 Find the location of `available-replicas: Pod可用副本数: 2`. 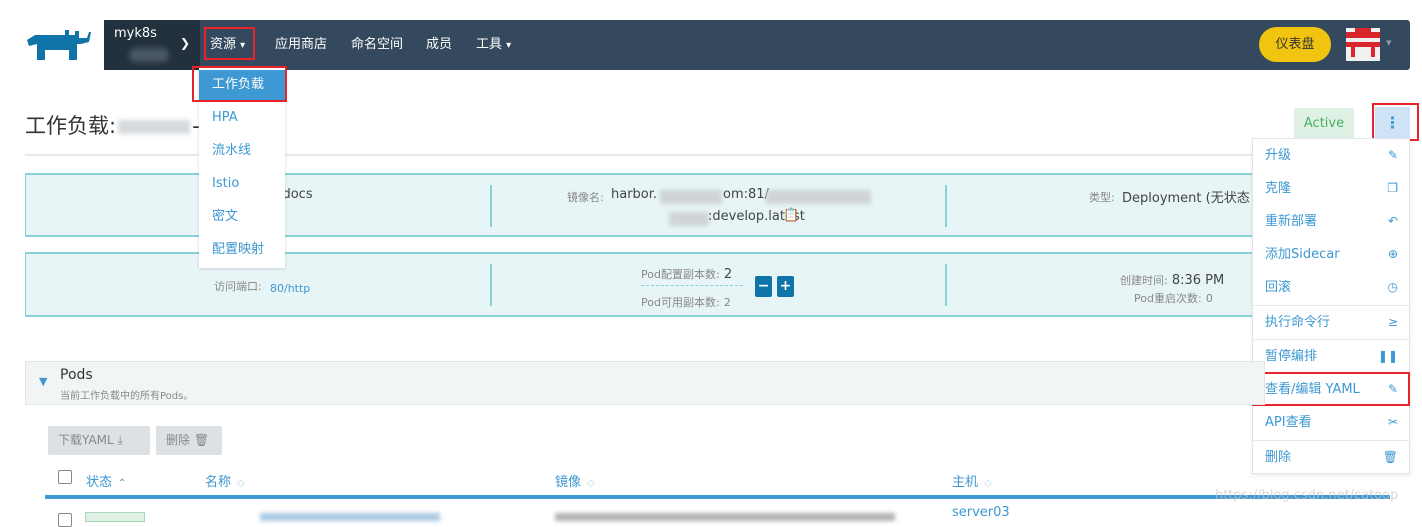

available-replicas: Pod可用副本数: 2 is located at coordinates (686, 302).